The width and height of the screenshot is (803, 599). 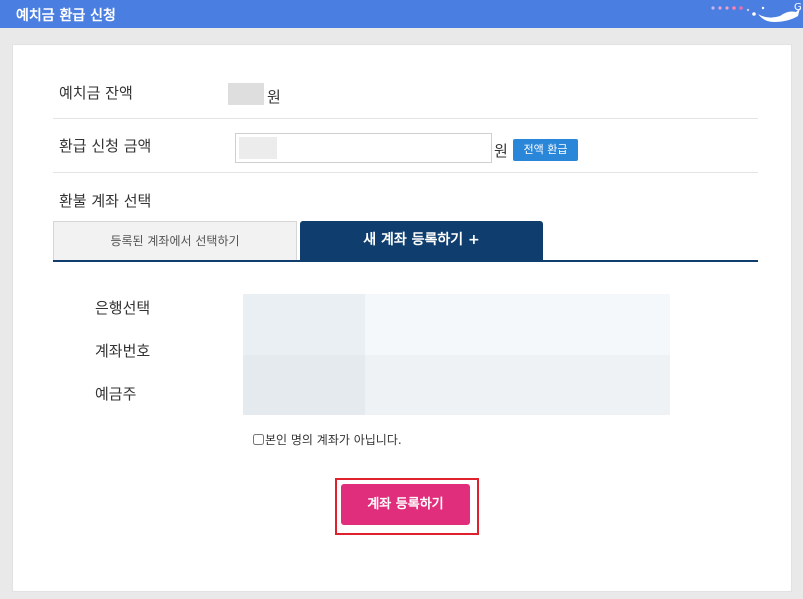 I want to click on account-select-label: 환불 계좌 선택, so click(x=105, y=201).